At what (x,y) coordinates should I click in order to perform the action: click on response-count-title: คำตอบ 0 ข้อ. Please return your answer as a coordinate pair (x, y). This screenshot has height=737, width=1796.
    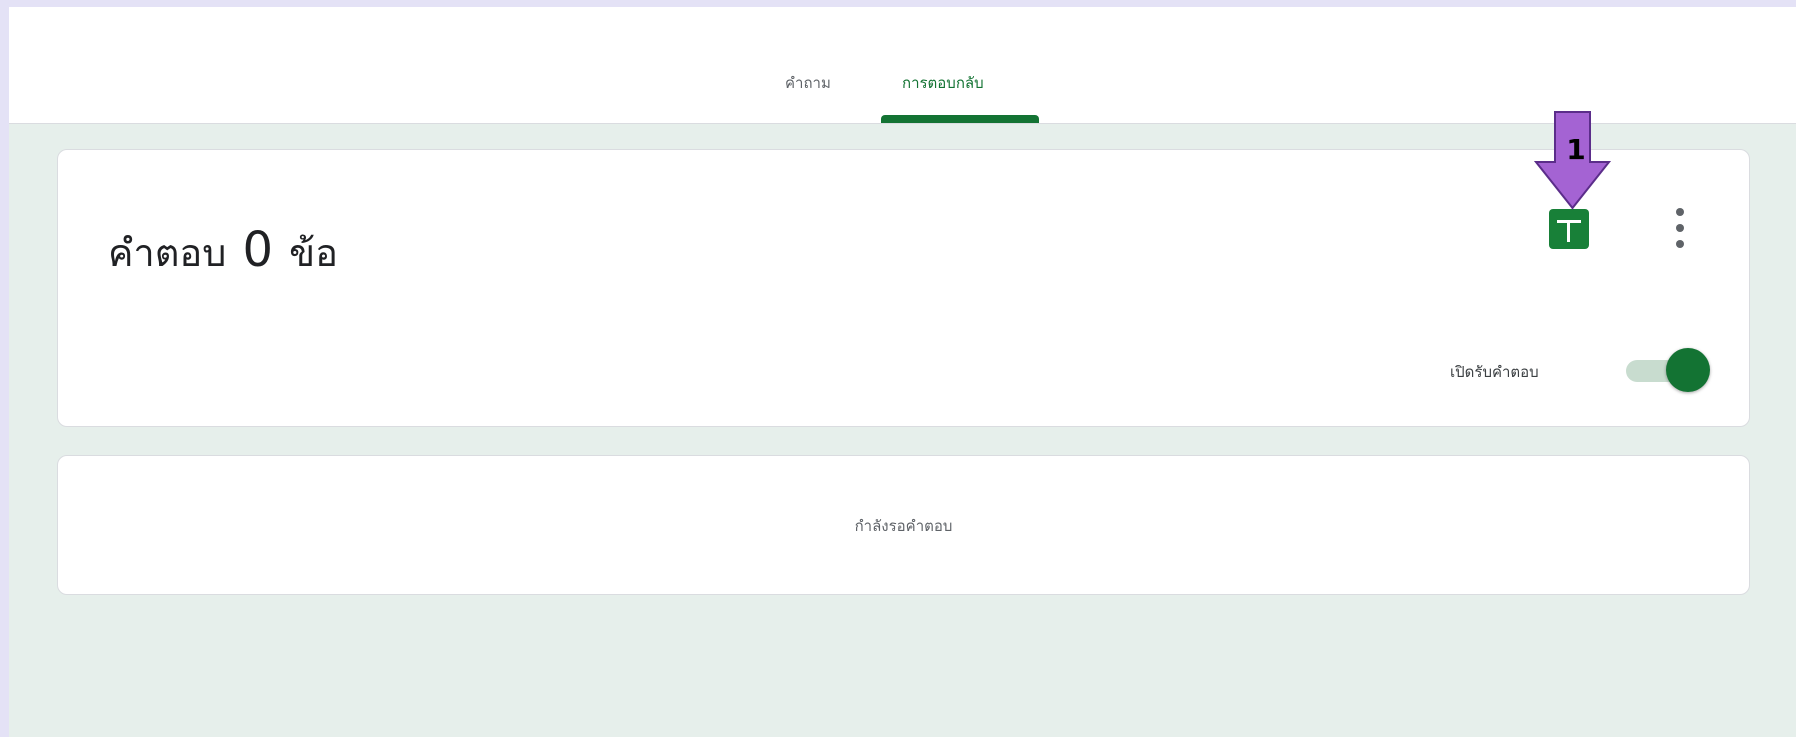
    Looking at the image, I should click on (223, 252).